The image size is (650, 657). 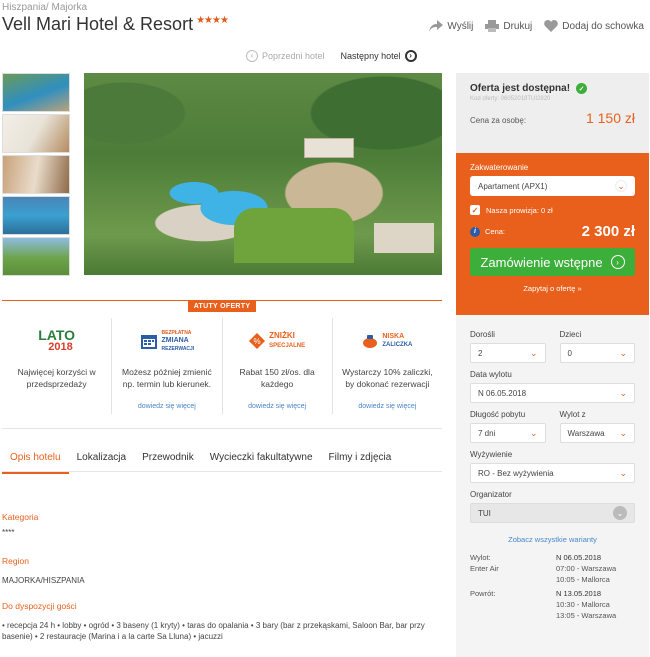 I want to click on free-change-logo-mid: ZMIANA, so click(x=175, y=340).